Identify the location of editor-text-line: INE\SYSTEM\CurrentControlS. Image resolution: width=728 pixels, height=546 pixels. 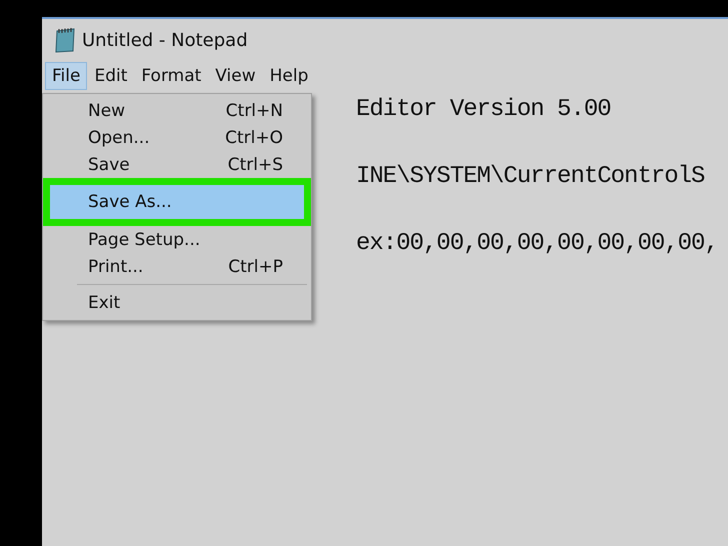
(531, 177).